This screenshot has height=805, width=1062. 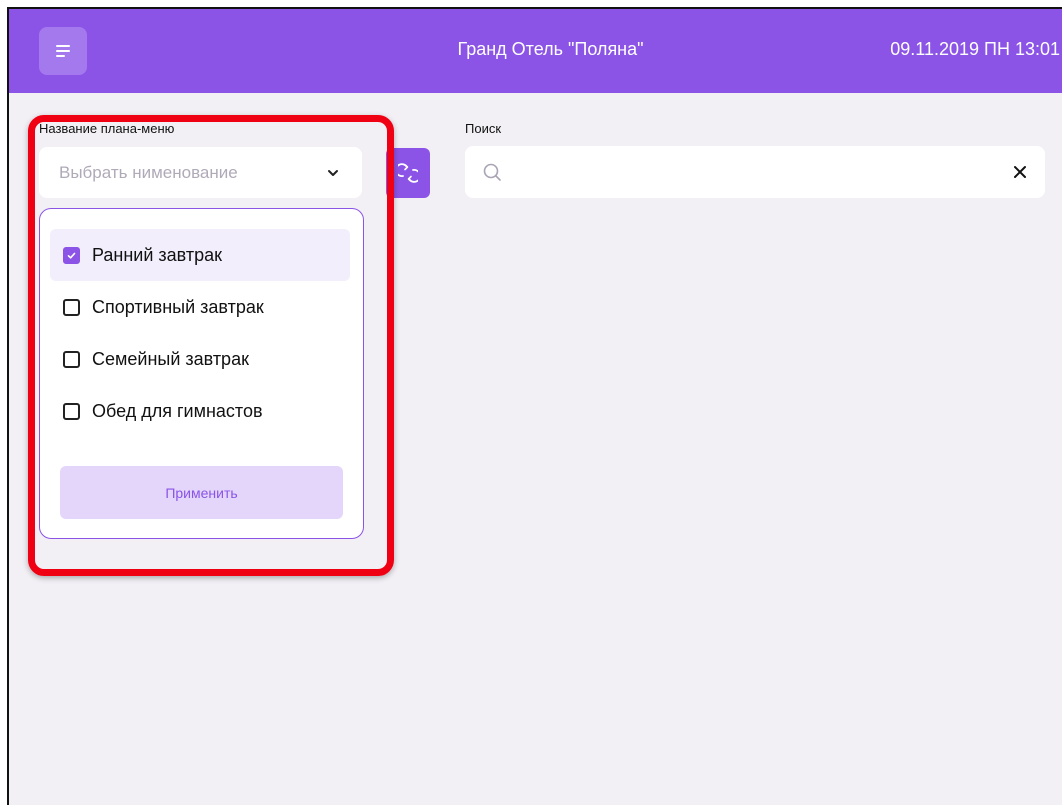 I want to click on top-bar: Гранд Отель "Поляна" 09.11.2019 ПН 13:01, so click(x=535, y=51).